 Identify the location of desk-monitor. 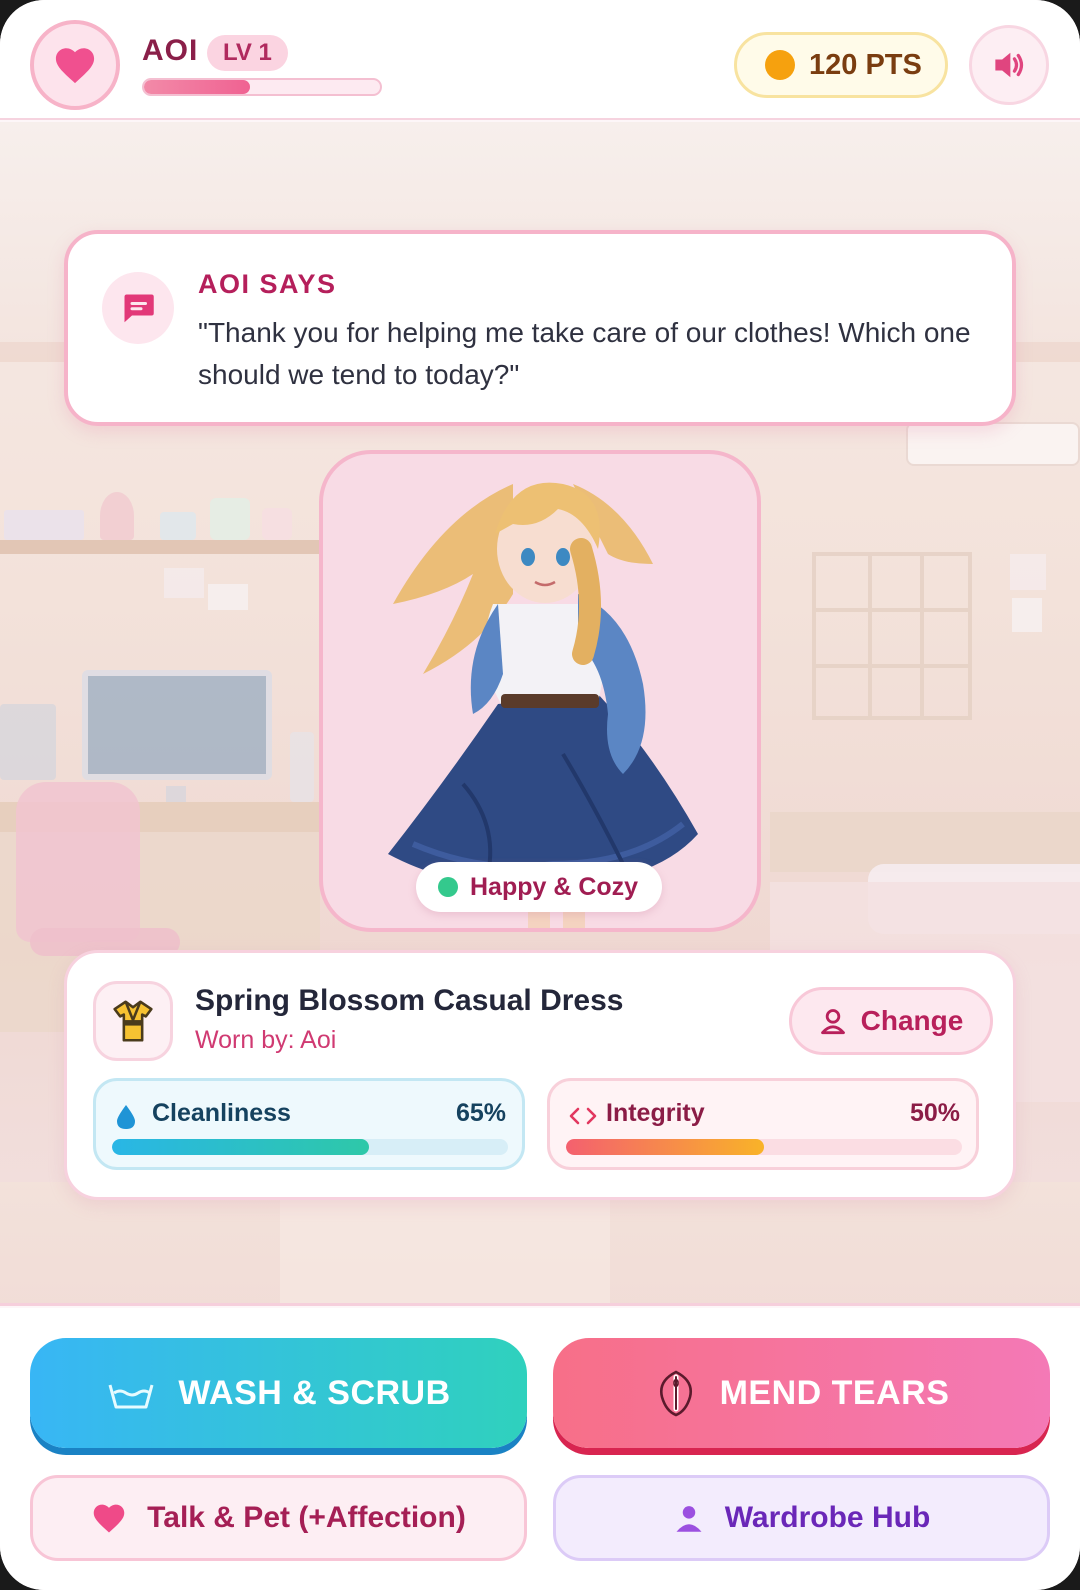
(177, 725).